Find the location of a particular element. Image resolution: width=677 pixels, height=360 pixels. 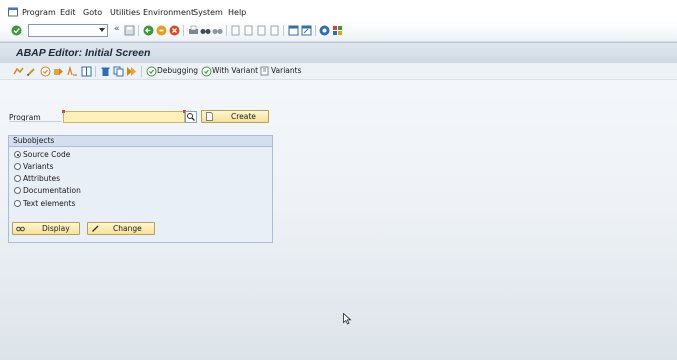

menu-help: Help is located at coordinates (237, 12).